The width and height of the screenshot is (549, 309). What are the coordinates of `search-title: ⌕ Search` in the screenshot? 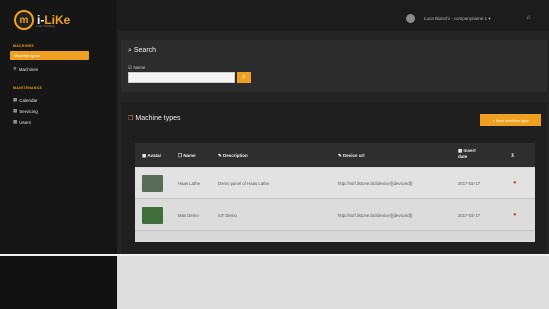 It's located at (142, 50).